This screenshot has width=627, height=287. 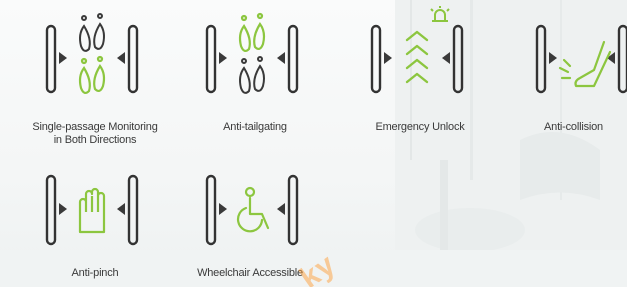 I want to click on hand-icon, so click(x=92, y=210).